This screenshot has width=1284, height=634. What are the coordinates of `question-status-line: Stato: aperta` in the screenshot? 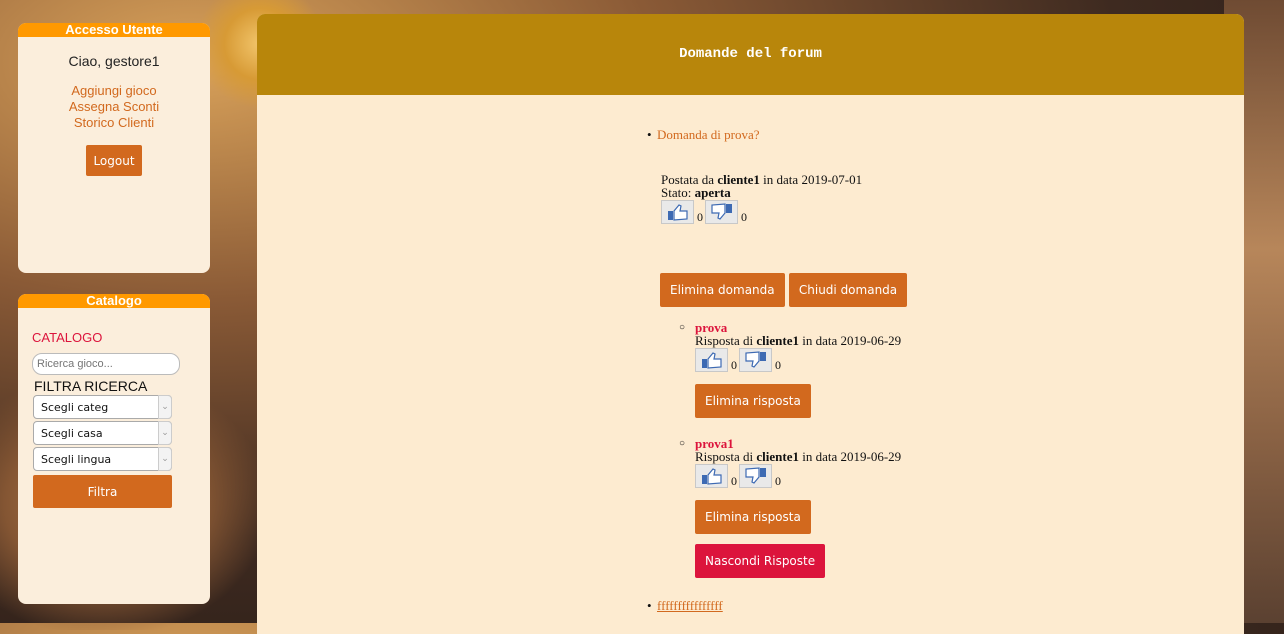 It's located at (761, 192).